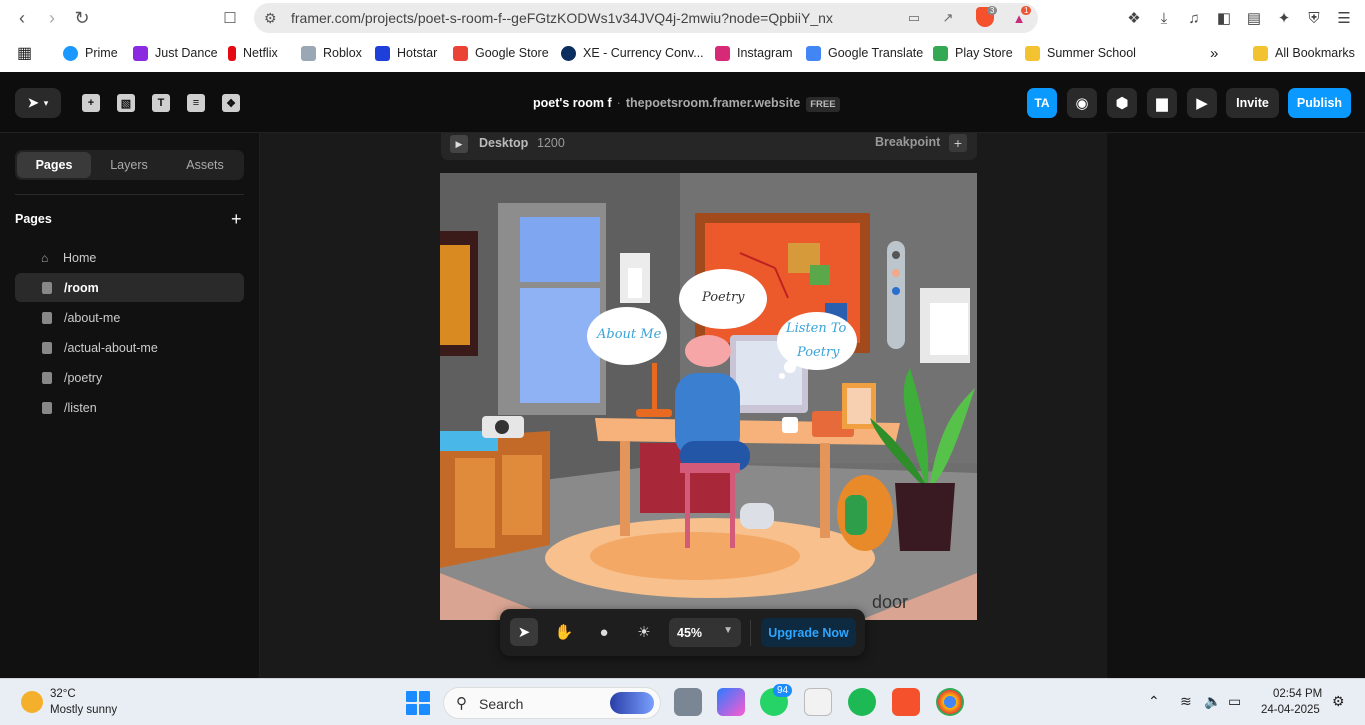  Describe the element at coordinates (1260, 53) in the screenshot. I see `folder-icon` at that location.